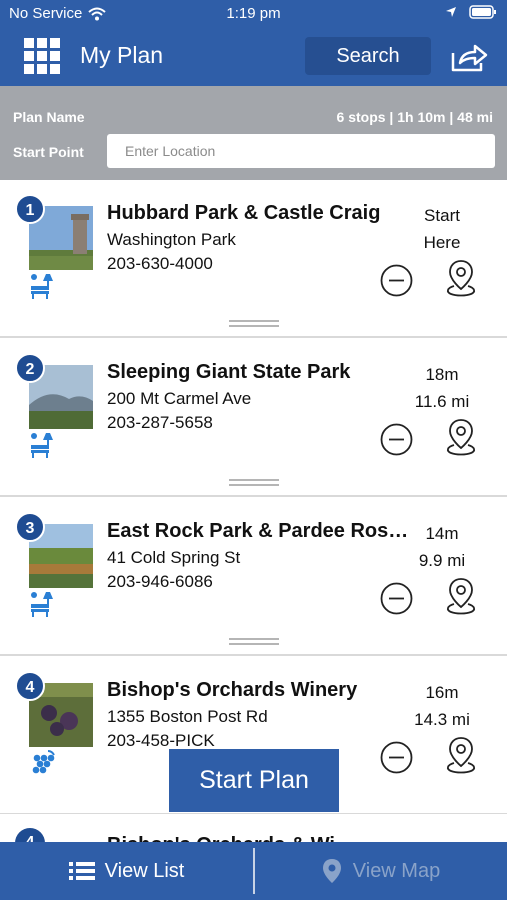  What do you see at coordinates (171, 239) in the screenshot?
I see `stop-address: Washington Park` at bounding box center [171, 239].